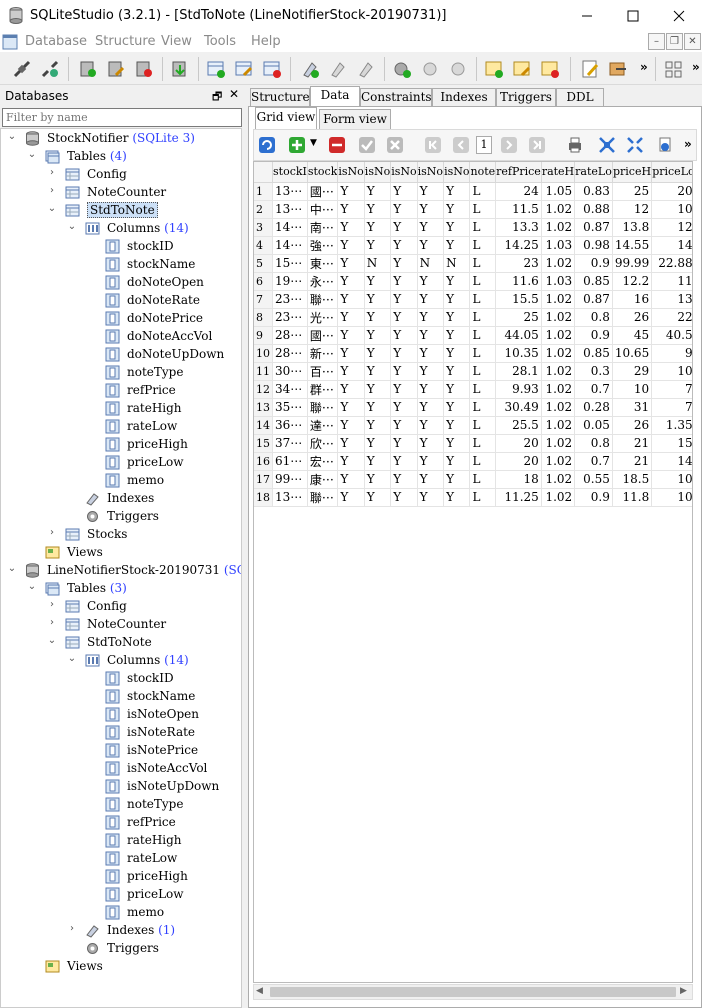  I want to click on table-cell: 9, so click(671, 353).